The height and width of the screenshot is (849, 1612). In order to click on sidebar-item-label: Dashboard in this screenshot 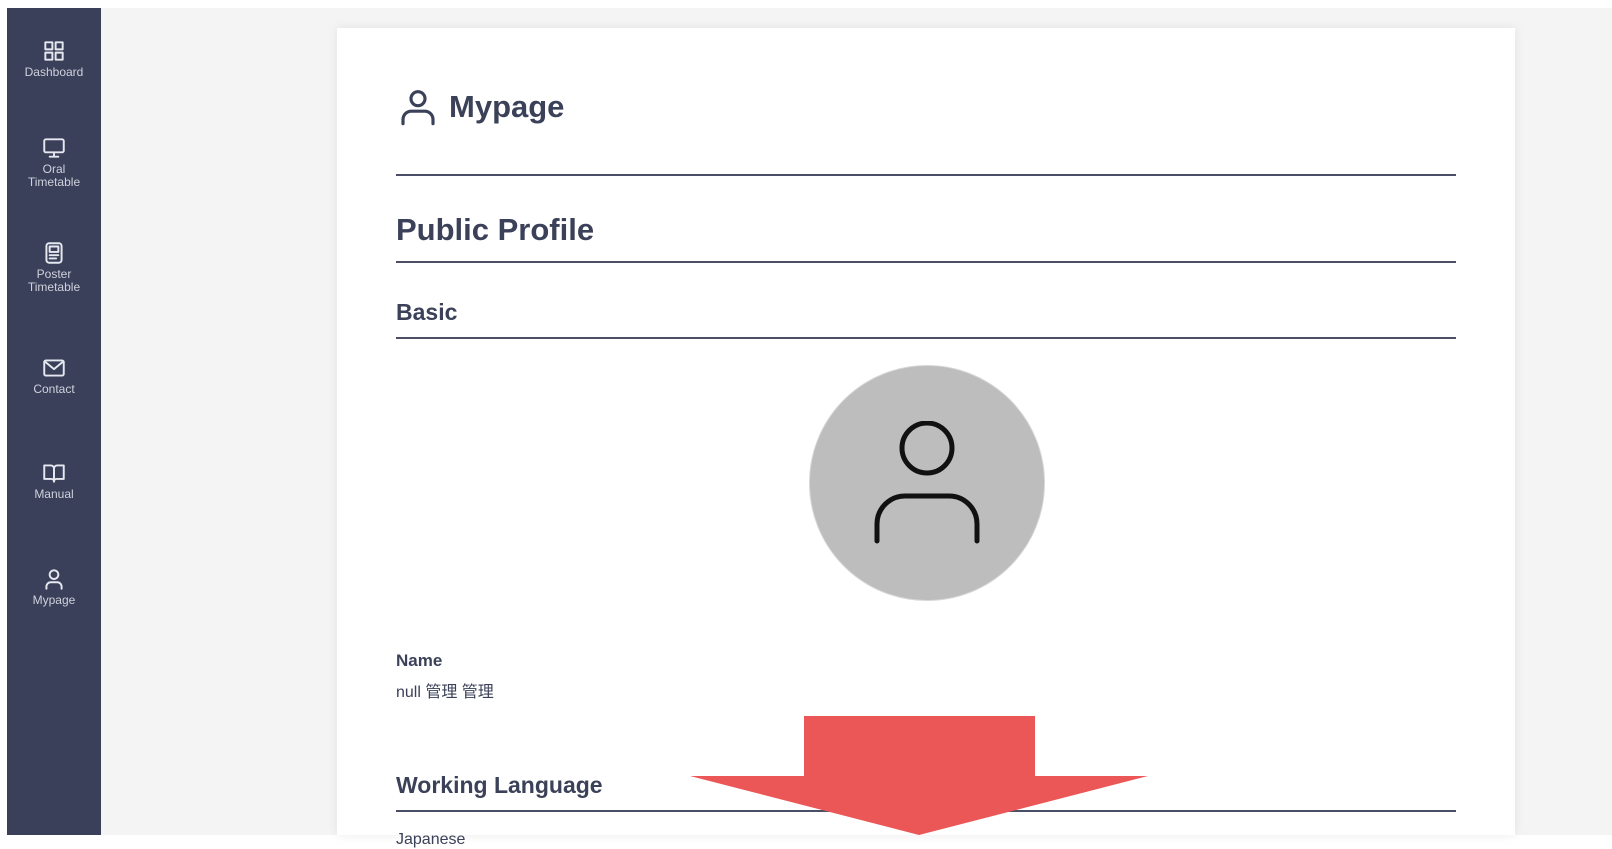, I will do `click(54, 72)`.